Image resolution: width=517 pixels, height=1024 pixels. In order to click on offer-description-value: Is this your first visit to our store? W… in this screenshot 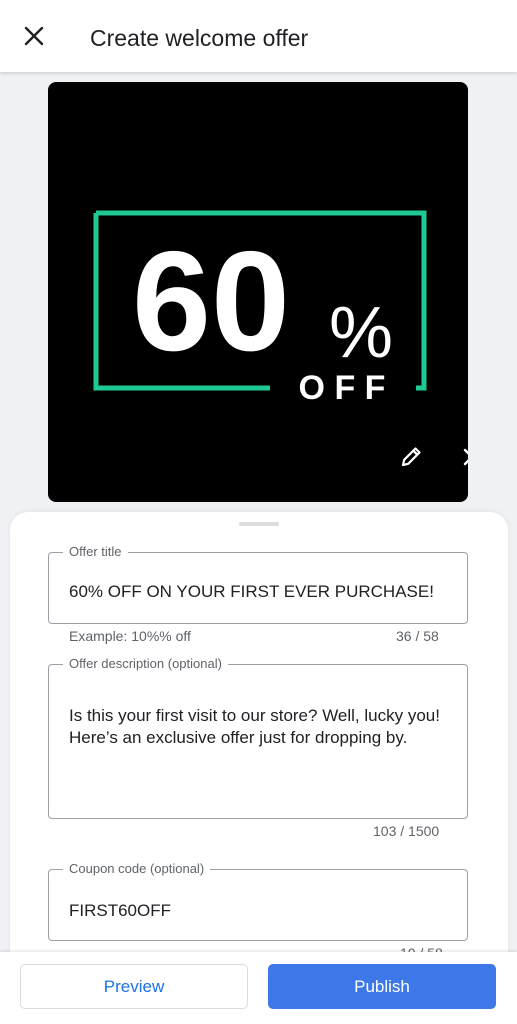, I will do `click(254, 726)`.